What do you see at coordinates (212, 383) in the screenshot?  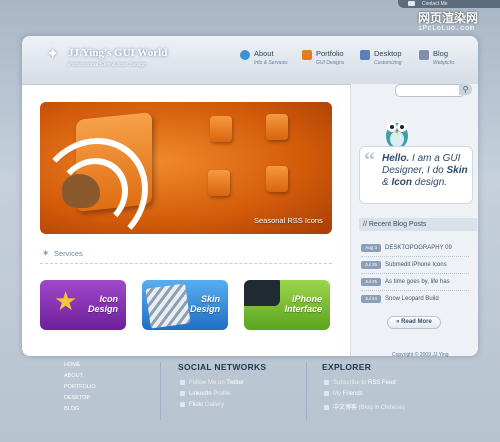 I see `social-link-twitter: Follow Me on Twitter` at bounding box center [212, 383].